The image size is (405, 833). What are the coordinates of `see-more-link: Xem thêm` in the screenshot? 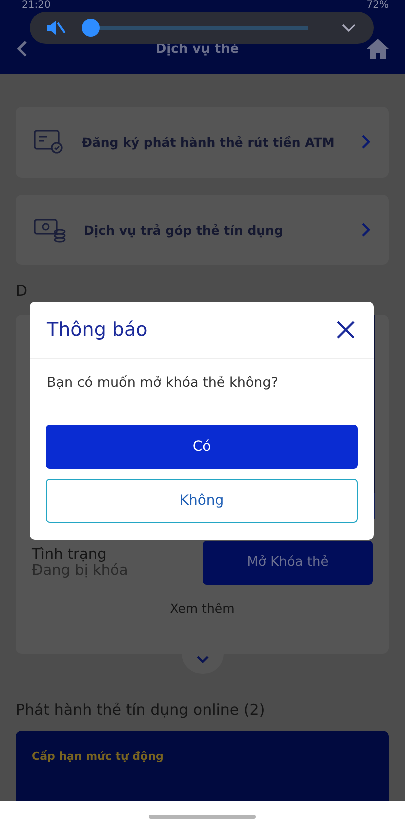 It's located at (202, 608).